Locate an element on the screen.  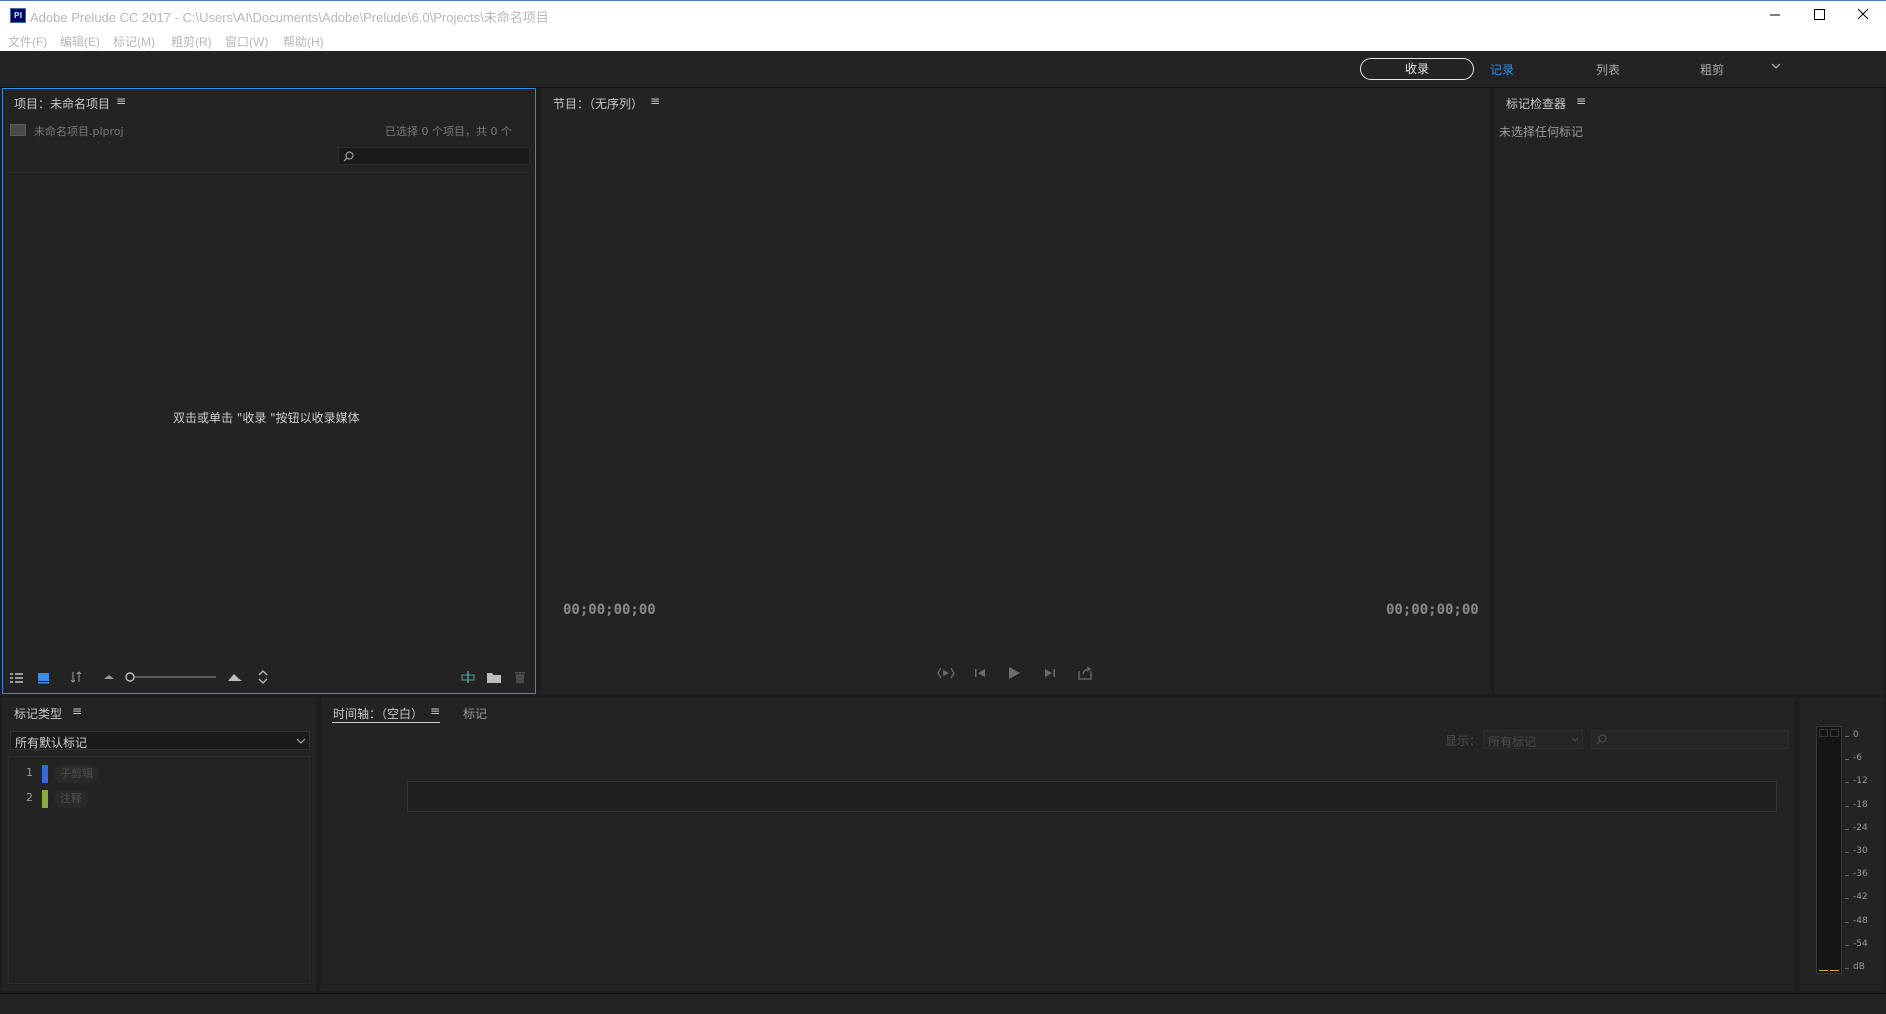
expand-collapse-button is located at coordinates (263, 678).